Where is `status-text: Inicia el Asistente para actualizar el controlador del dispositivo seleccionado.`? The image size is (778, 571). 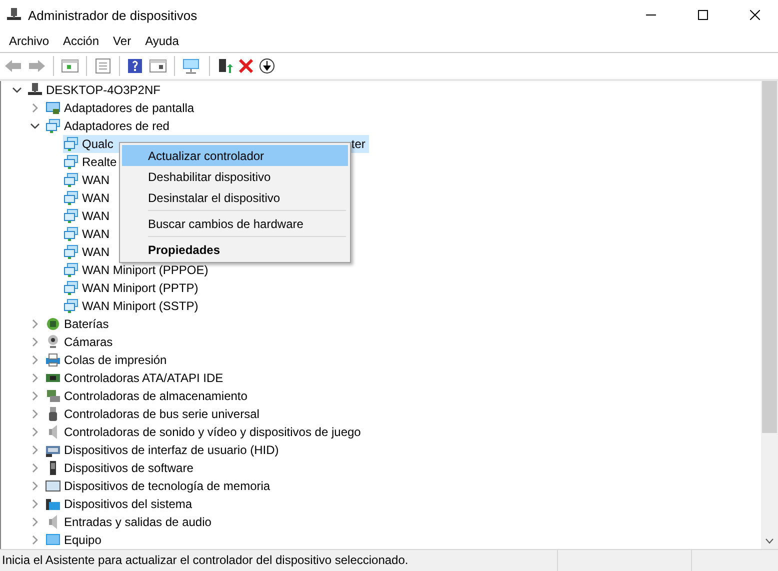
status-text: Inicia el Asistente para actualizar el controlador del dispositivo seleccionado. is located at coordinates (279, 560).